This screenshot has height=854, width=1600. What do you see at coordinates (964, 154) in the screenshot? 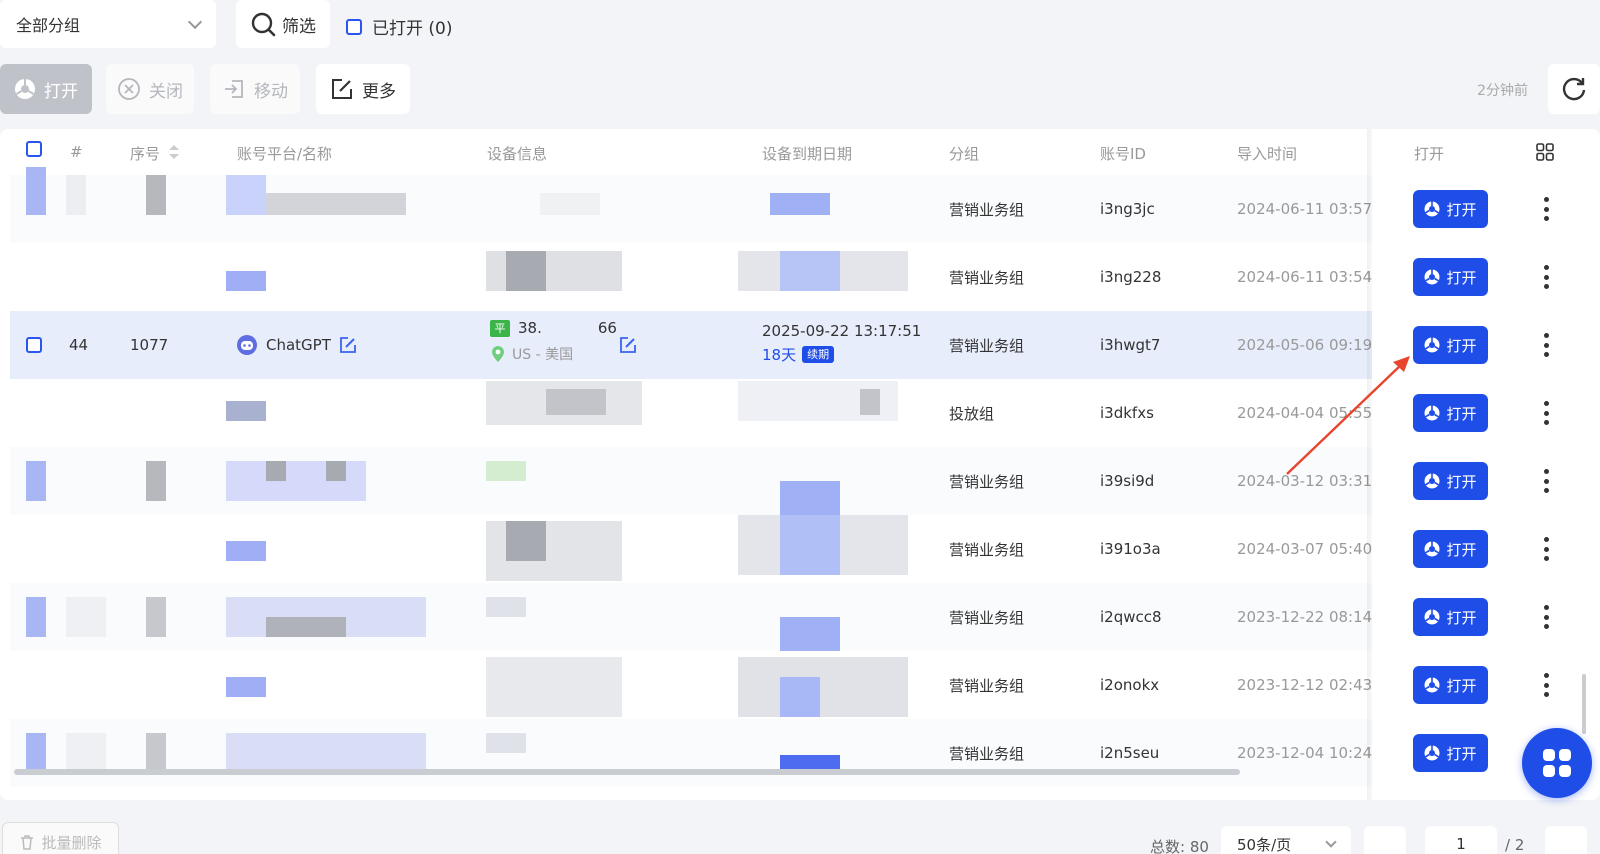
I see `header-group: 分组` at bounding box center [964, 154].